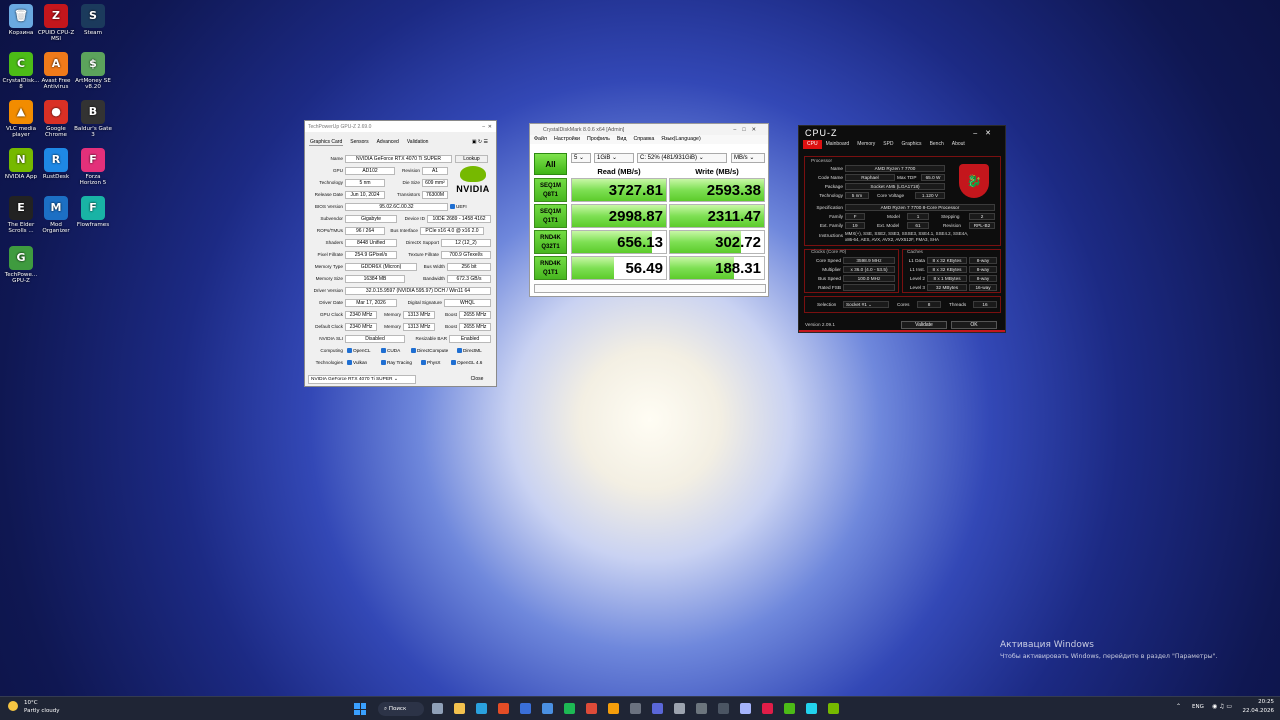 This screenshot has height=720, width=1280. What do you see at coordinates (21, 20) in the screenshot?
I see `desktop-icon: 🗑 Корзина` at bounding box center [21, 20].